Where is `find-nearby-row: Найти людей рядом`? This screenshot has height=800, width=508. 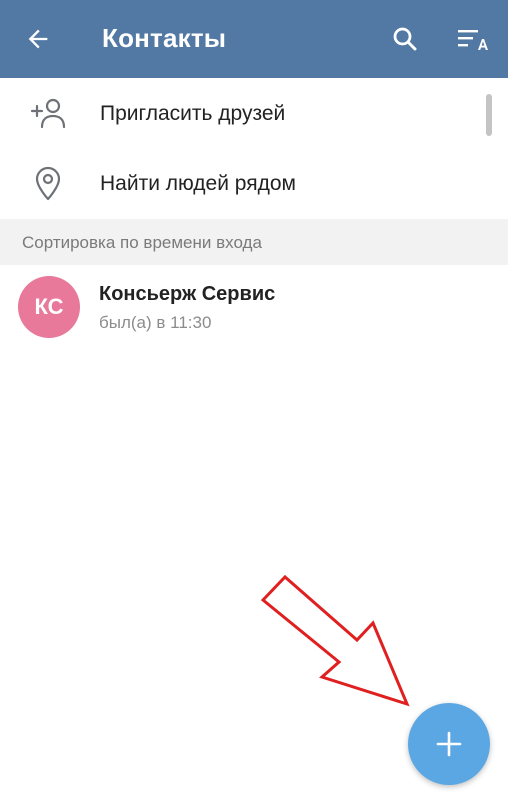 find-nearby-row: Найти людей рядом is located at coordinates (254, 184).